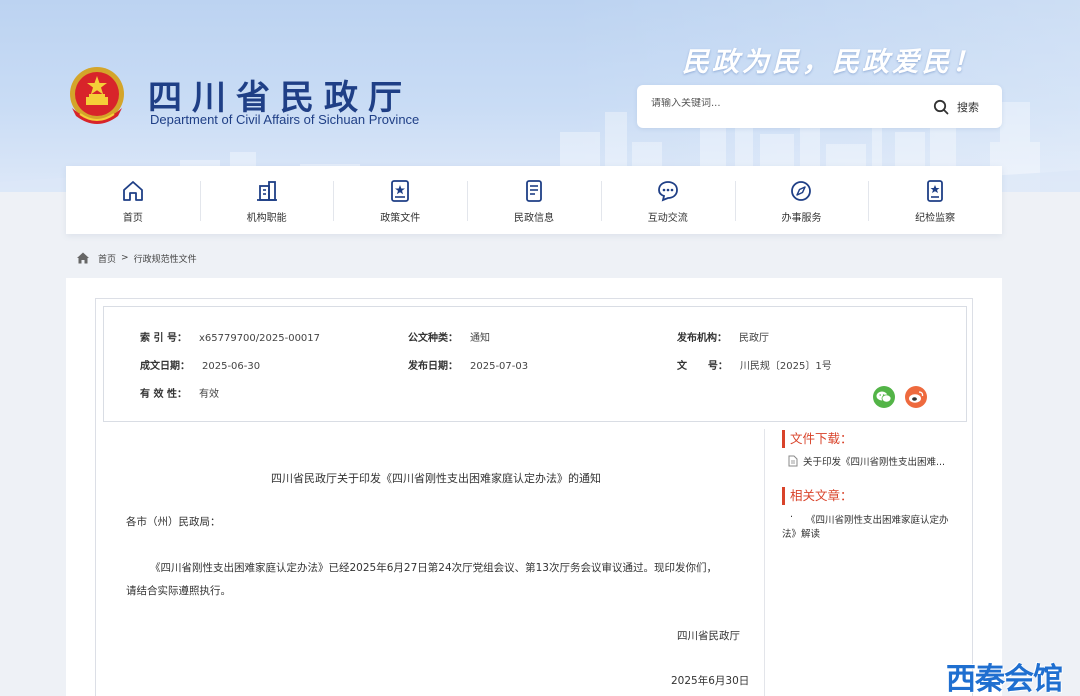 The image size is (1080, 696). Describe the element at coordinates (200, 364) in the screenshot. I see `meta-created-date: 成文日期： 2025-06-30` at that location.